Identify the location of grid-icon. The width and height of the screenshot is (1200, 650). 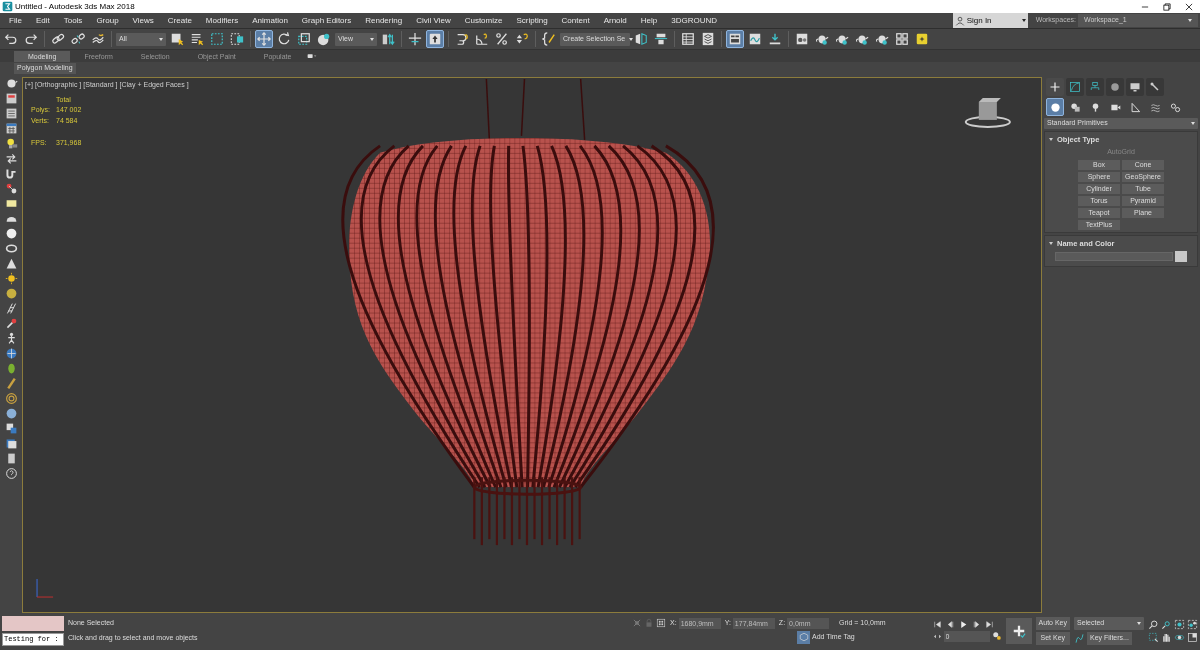
(902, 39).